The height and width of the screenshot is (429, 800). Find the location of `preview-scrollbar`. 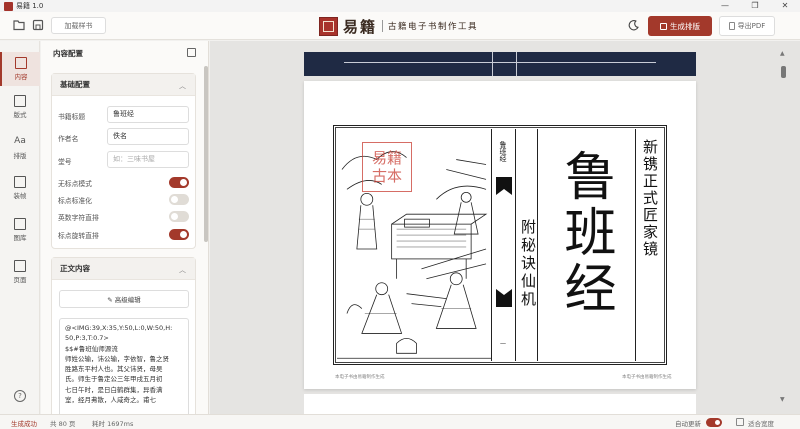

preview-scrollbar is located at coordinates (783, 72).